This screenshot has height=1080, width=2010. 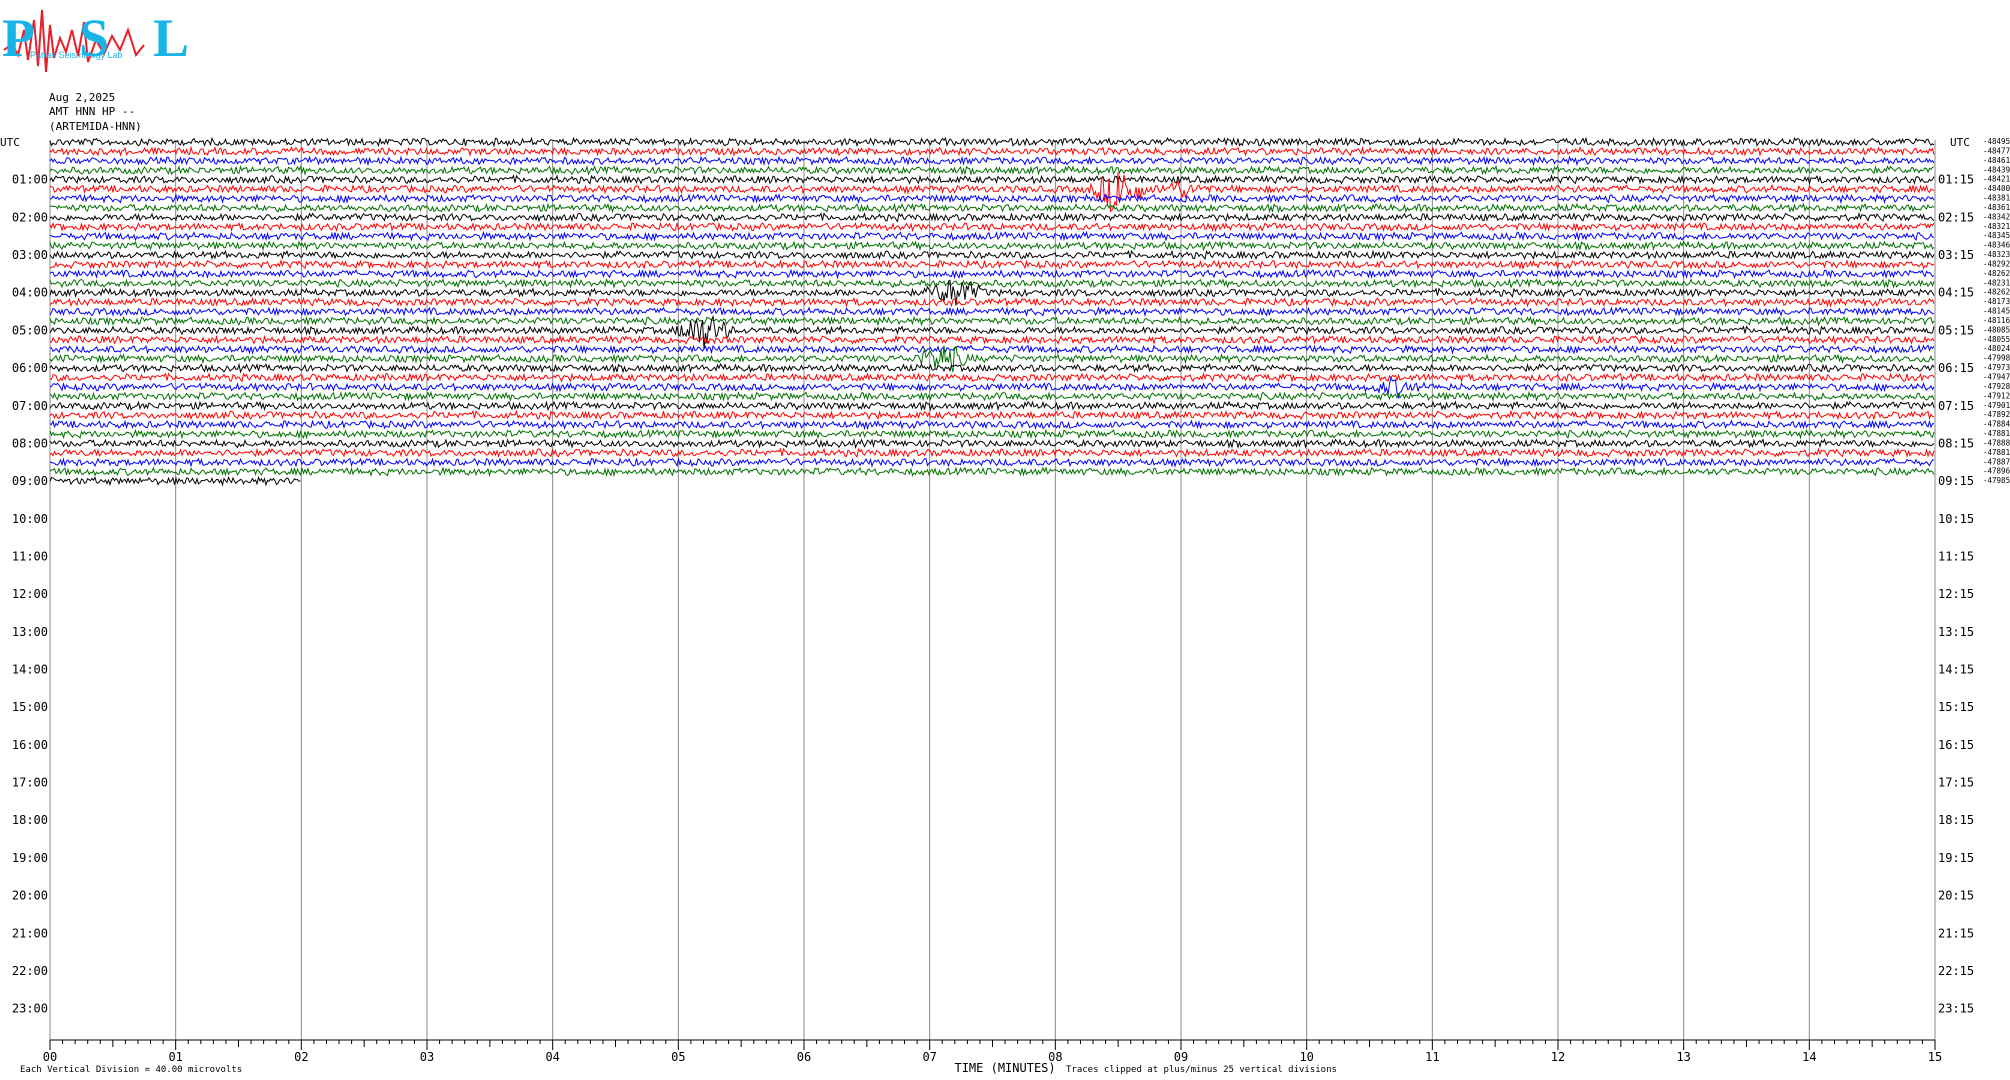 I want to click on right-hour-label: 19:15, so click(x=1956, y=858).